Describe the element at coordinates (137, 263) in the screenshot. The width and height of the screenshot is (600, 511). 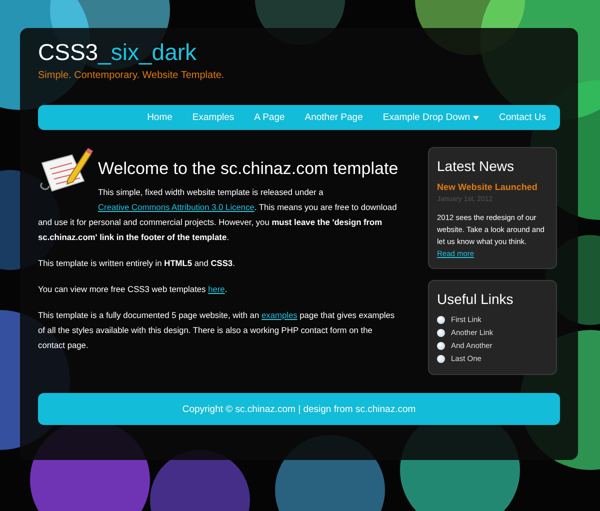
I see `paragraph: This template is written entirely in HTML5 and CSS3.` at that location.